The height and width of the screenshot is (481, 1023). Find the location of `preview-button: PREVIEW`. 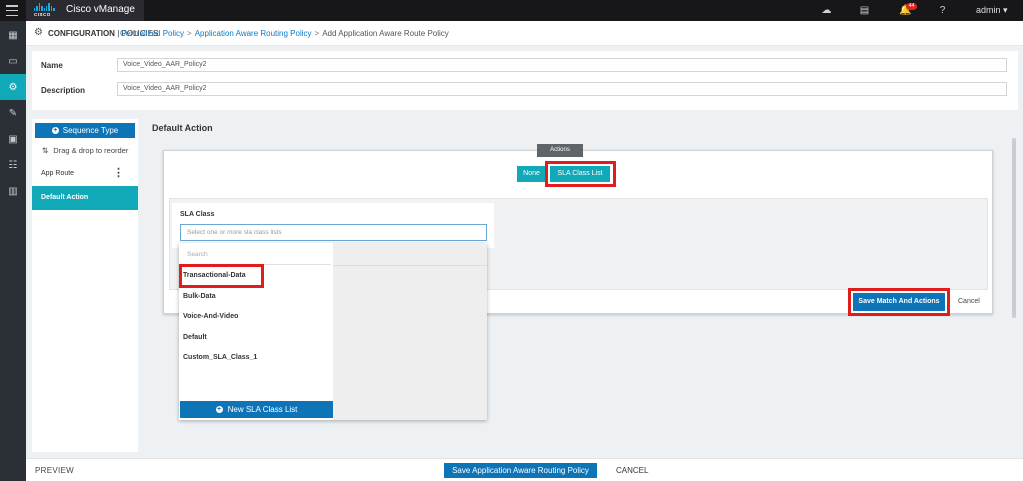

preview-button: PREVIEW is located at coordinates (54, 470).